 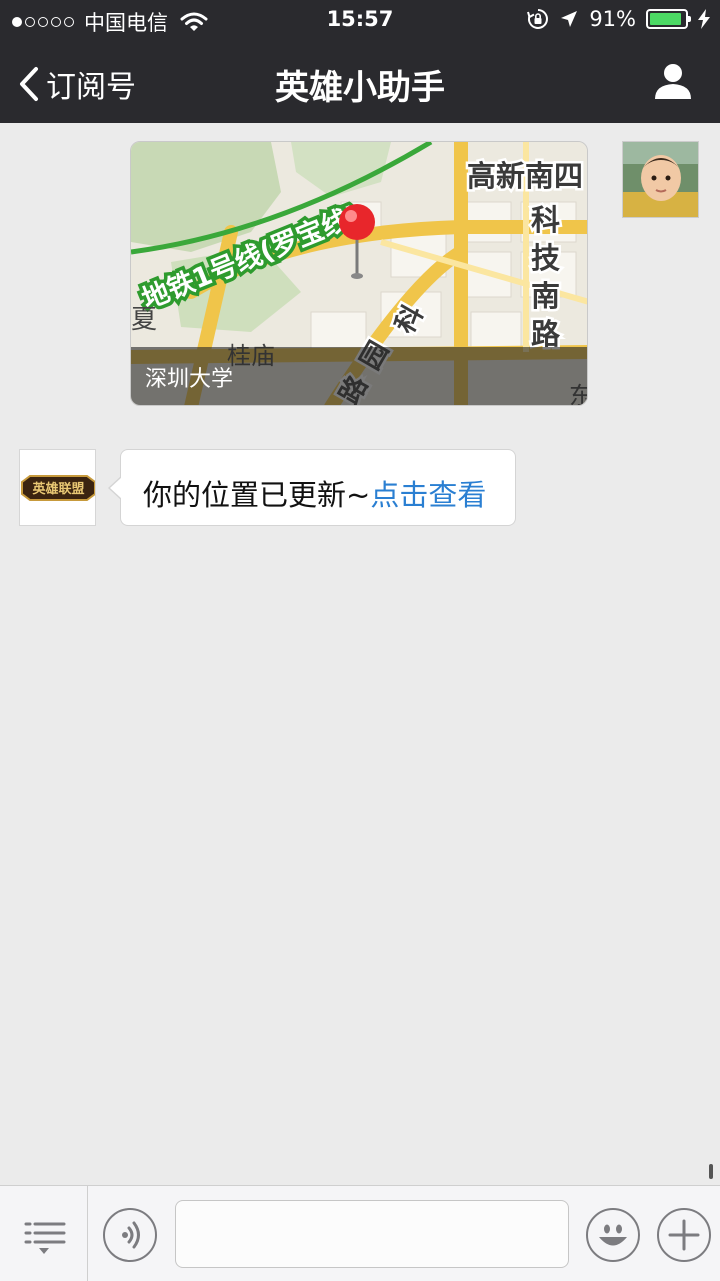 What do you see at coordinates (359, 376) in the screenshot?
I see `location-caption: 深圳大学` at bounding box center [359, 376].